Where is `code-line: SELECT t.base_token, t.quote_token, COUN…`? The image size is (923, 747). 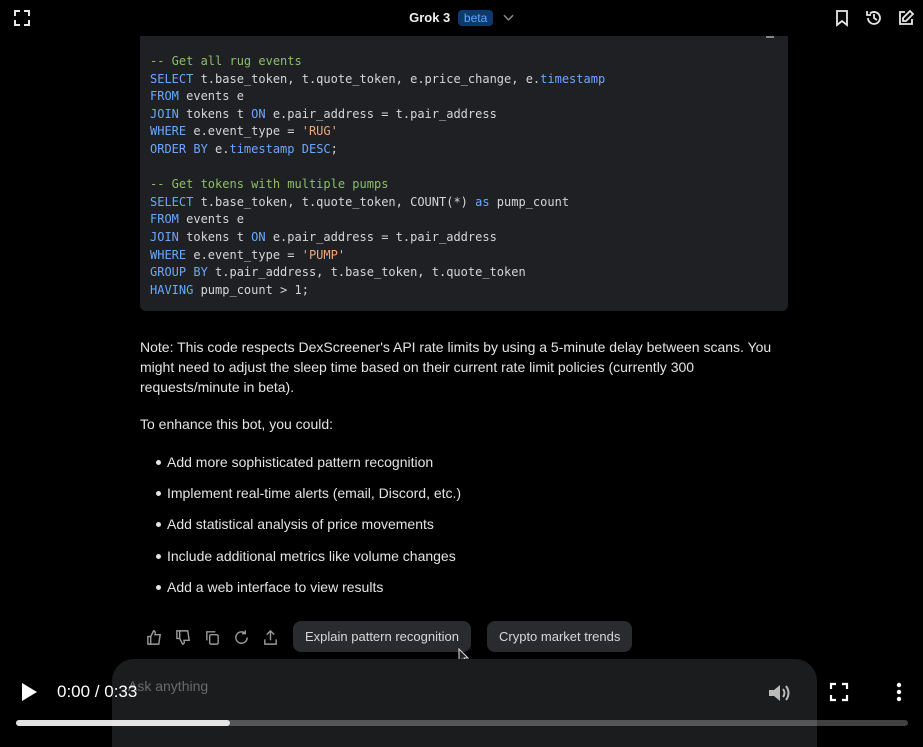
code-line: SELECT t.base_token, t.quote_token, COUN… is located at coordinates (464, 203).